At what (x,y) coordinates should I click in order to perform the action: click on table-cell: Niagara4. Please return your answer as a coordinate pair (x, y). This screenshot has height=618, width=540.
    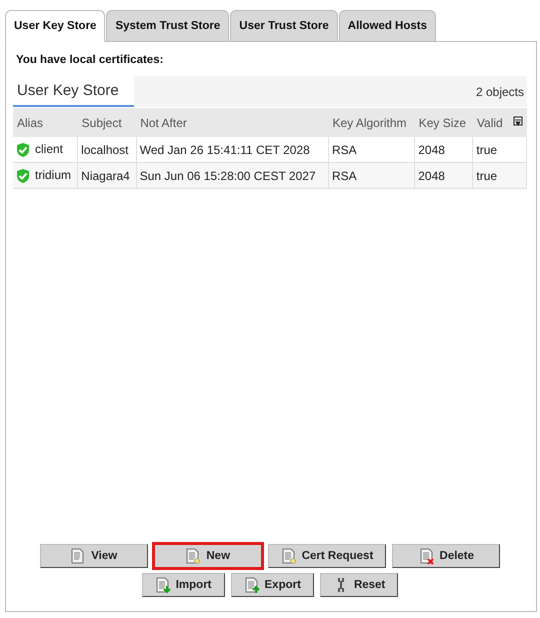
    Looking at the image, I should click on (105, 175).